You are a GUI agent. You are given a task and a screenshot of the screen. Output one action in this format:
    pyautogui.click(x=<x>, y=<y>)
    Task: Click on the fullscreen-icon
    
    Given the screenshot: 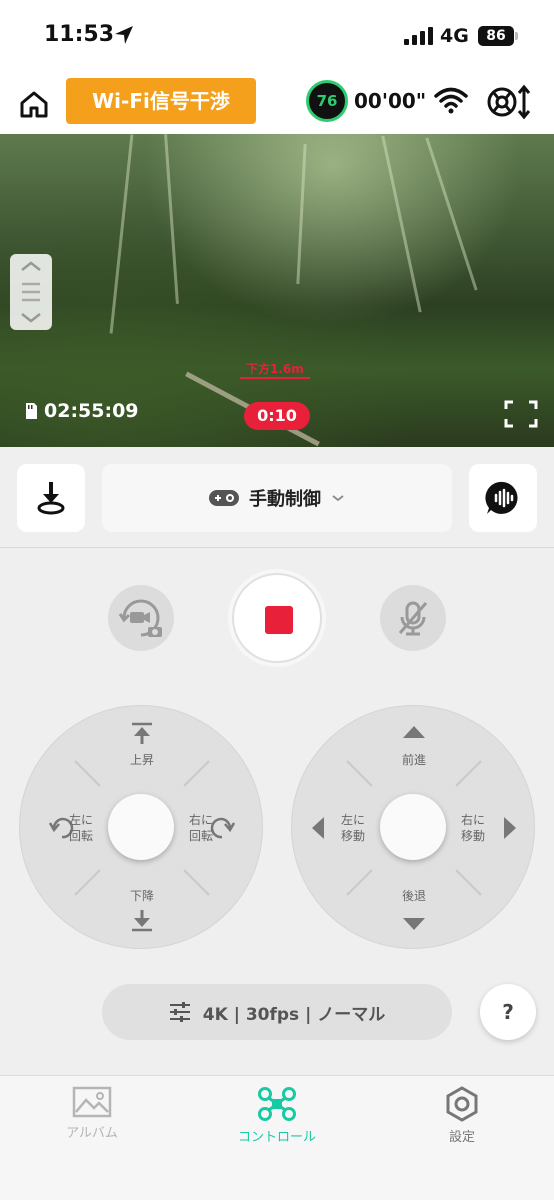 What is the action you would take?
    pyautogui.click(x=521, y=414)
    